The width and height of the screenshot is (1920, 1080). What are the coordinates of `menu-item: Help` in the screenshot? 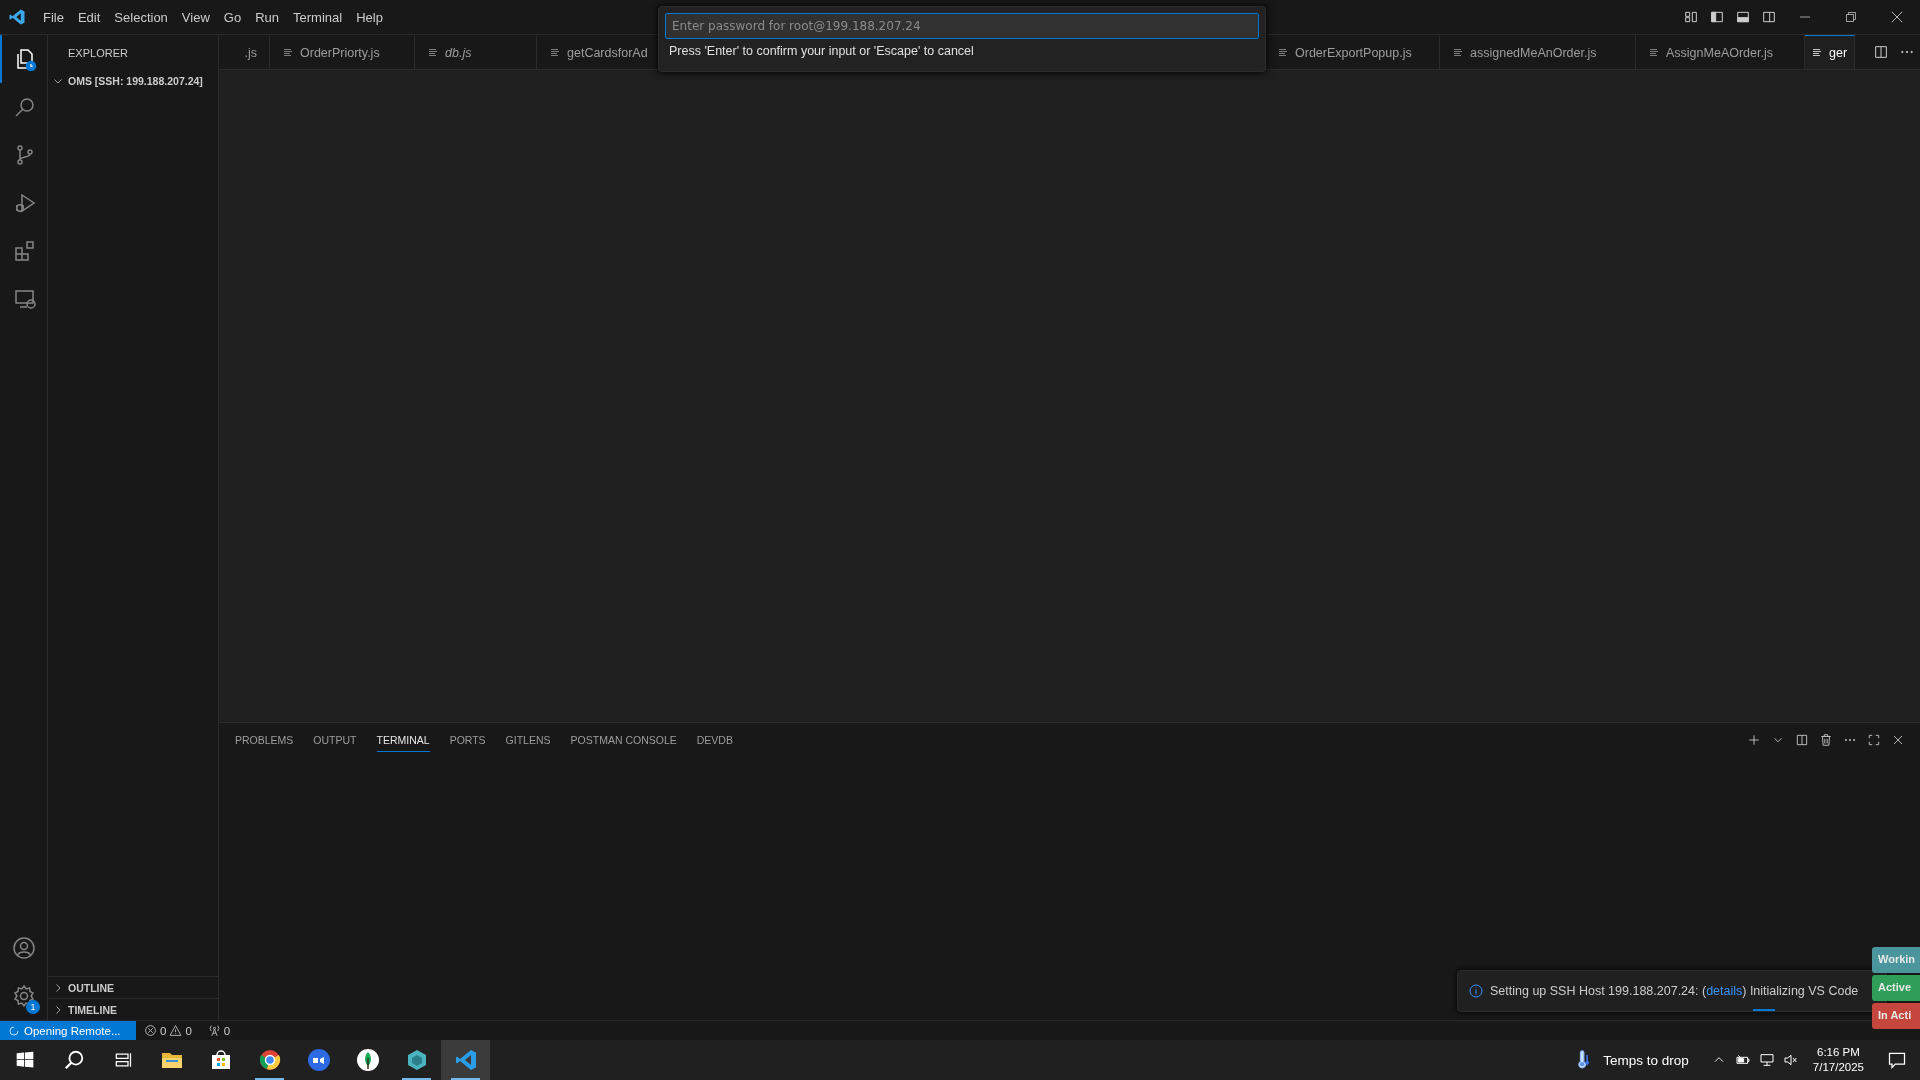 It's located at (369, 17).